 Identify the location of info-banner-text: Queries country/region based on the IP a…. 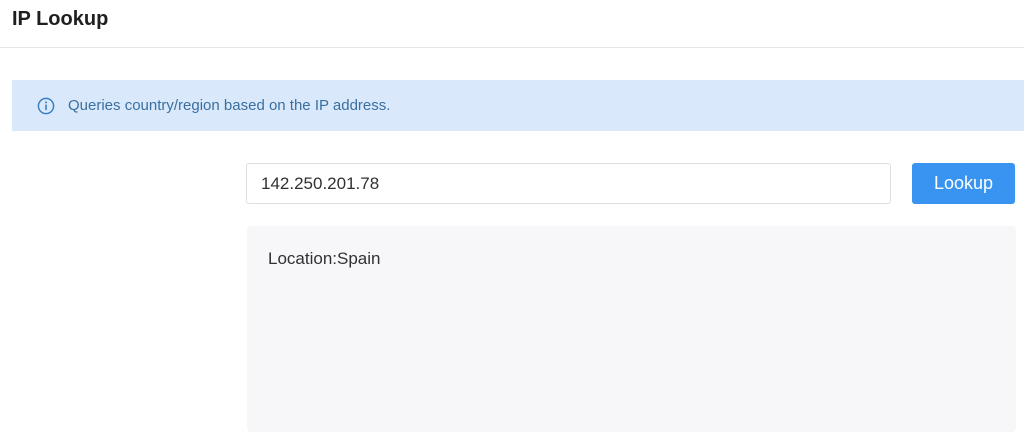
(229, 105).